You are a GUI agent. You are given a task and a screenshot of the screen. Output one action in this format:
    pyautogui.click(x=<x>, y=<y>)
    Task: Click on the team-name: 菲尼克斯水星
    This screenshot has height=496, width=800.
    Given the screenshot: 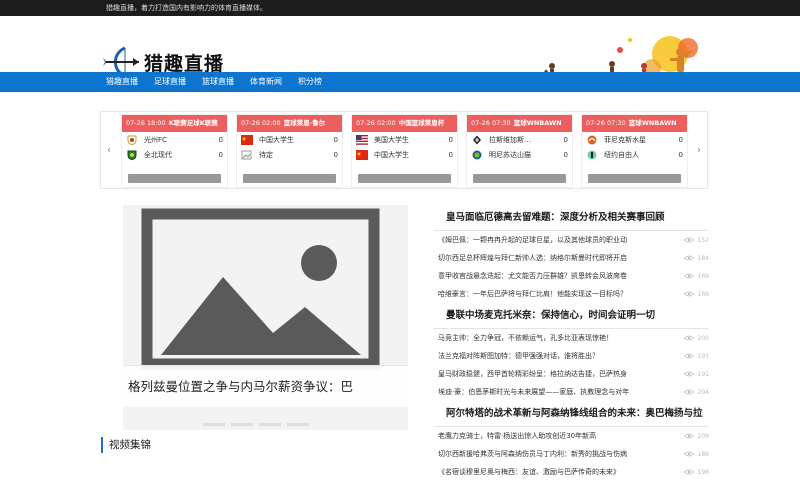 What is the action you would take?
    pyautogui.click(x=625, y=139)
    